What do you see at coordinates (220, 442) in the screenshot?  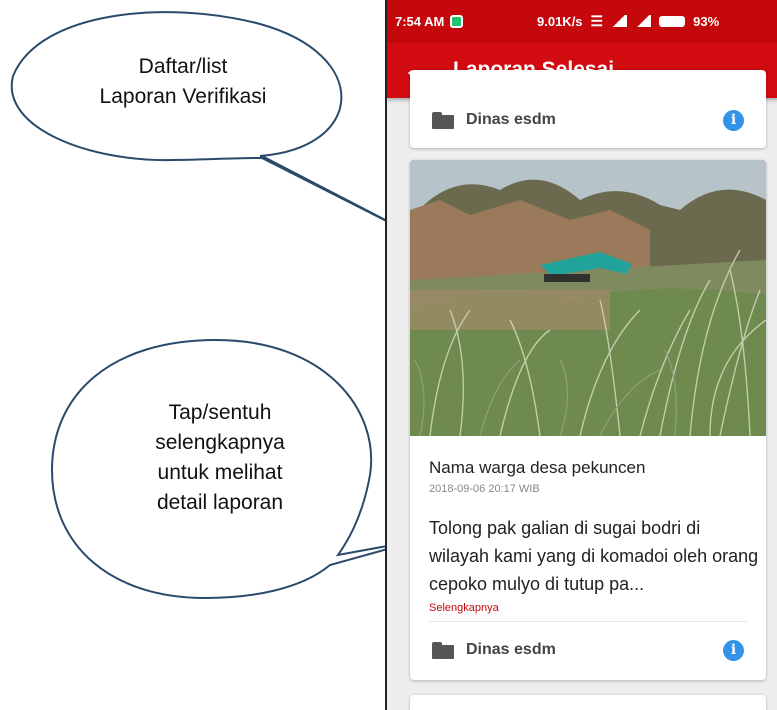 I see `callout-tap-line2: selengkapnya` at bounding box center [220, 442].